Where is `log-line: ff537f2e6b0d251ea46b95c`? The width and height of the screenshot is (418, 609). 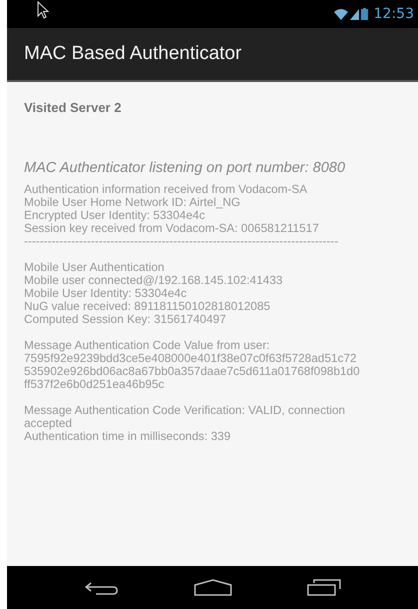
log-line: ff537f2e6b0d251ea46b95c is located at coordinates (95, 384).